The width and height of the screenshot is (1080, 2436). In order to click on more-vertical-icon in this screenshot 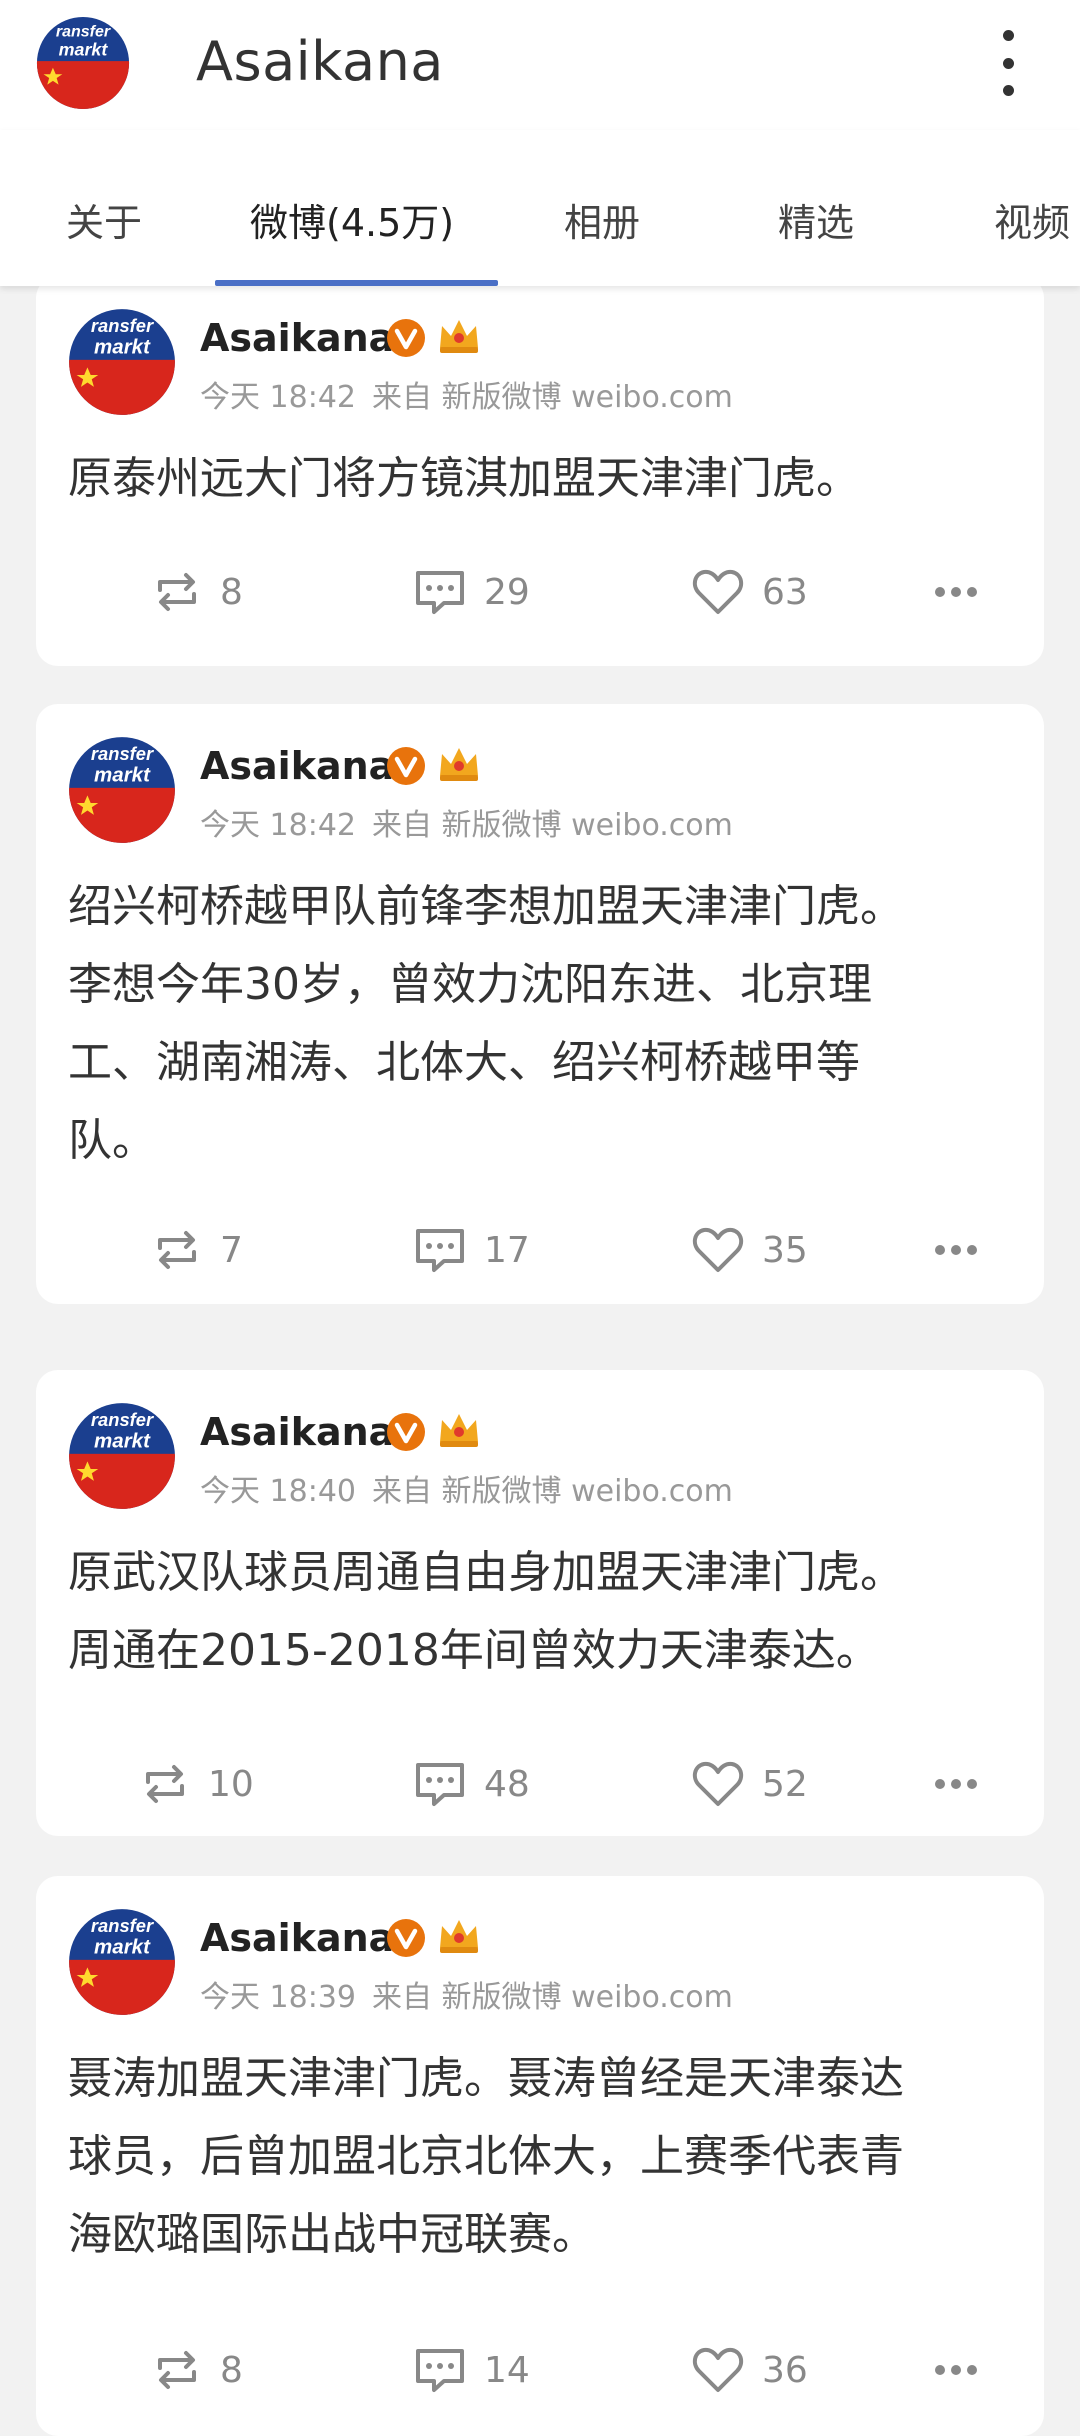, I will do `click(1008, 63)`.